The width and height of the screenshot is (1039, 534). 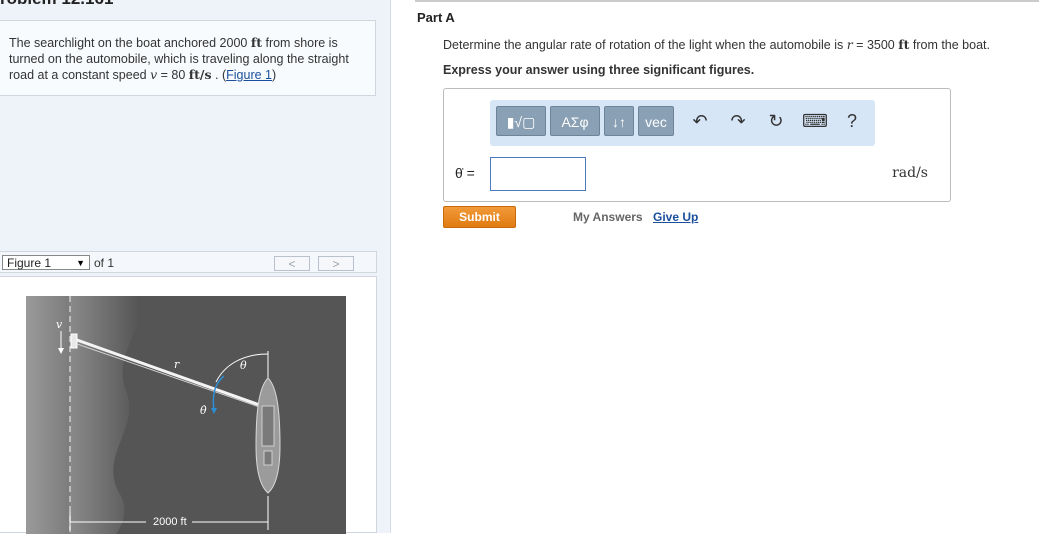 What do you see at coordinates (436, 17) in the screenshot?
I see `part-label: Part A` at bounding box center [436, 17].